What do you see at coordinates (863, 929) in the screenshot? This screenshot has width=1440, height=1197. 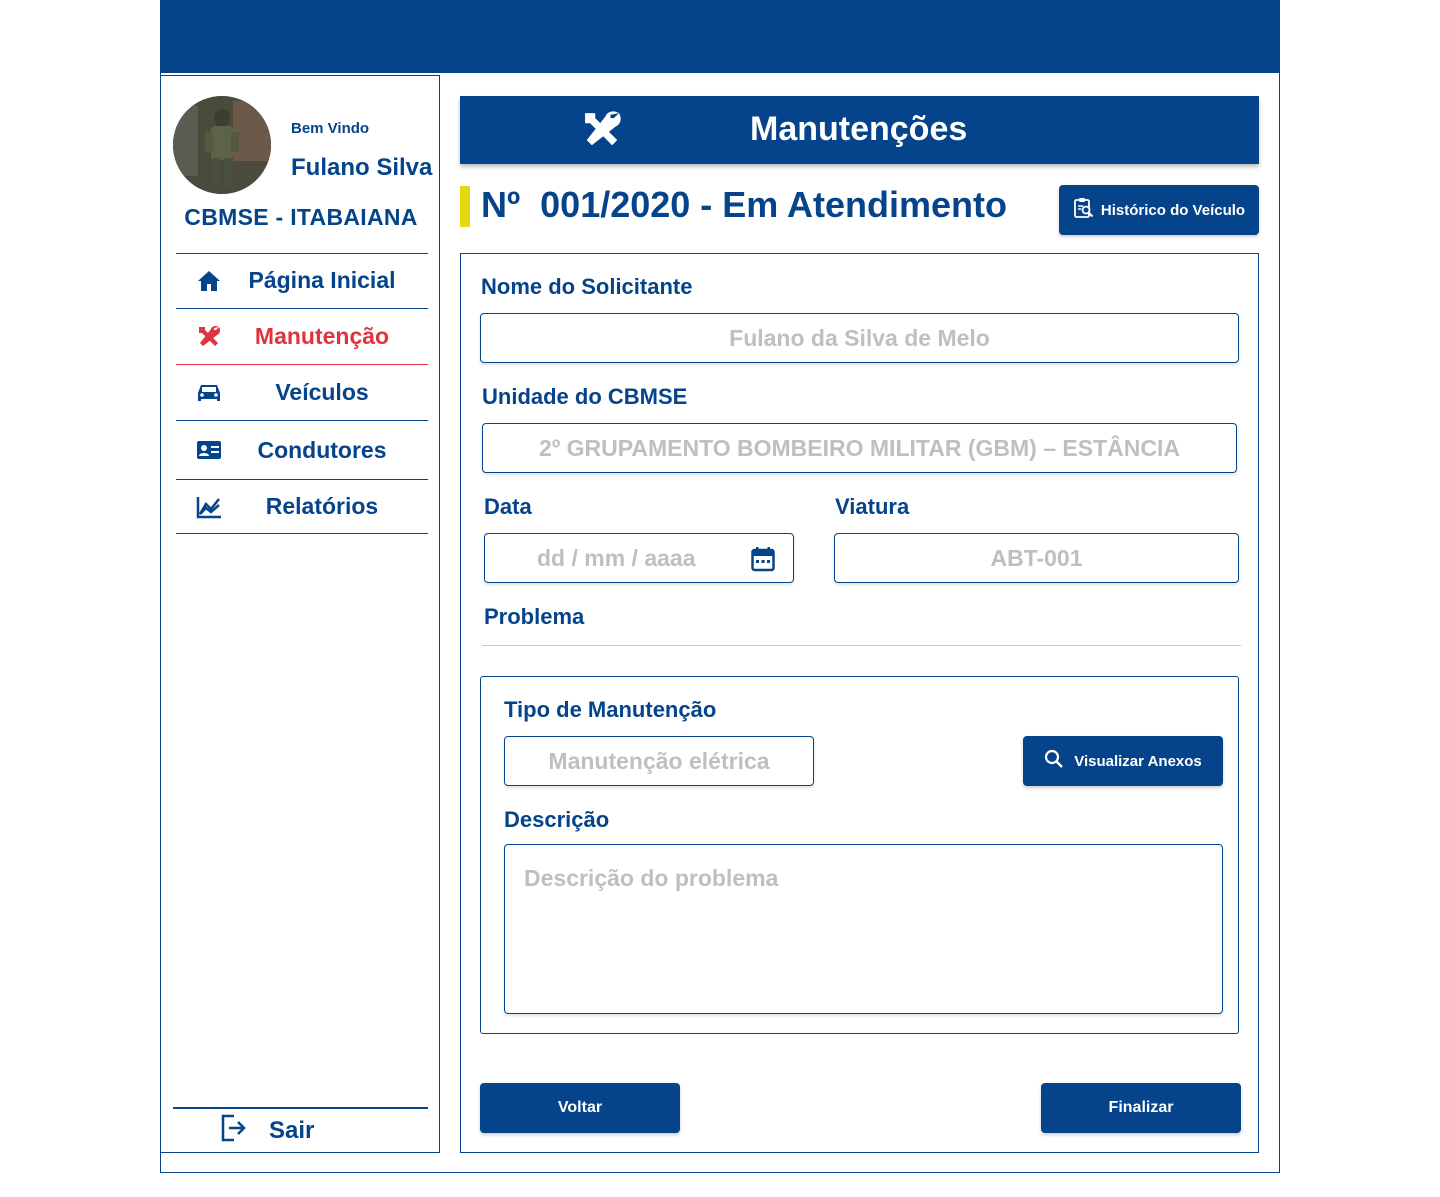 I see `description-textarea: Descrição do problema` at bounding box center [863, 929].